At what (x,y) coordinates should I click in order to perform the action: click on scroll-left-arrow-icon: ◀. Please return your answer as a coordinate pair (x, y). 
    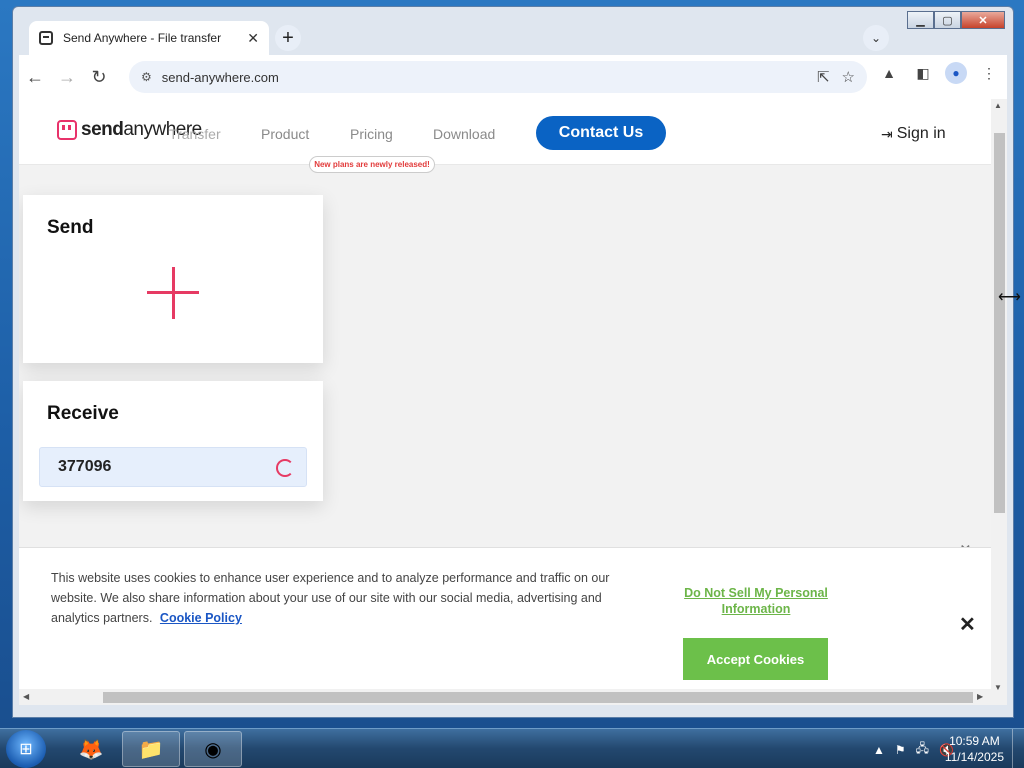
    Looking at the image, I should click on (26, 696).